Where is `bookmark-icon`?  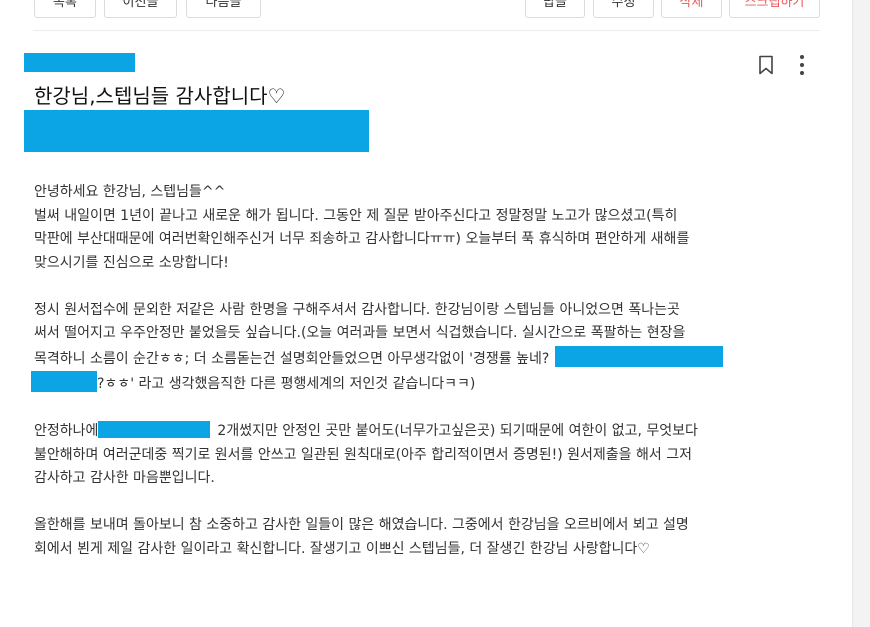 bookmark-icon is located at coordinates (766, 65).